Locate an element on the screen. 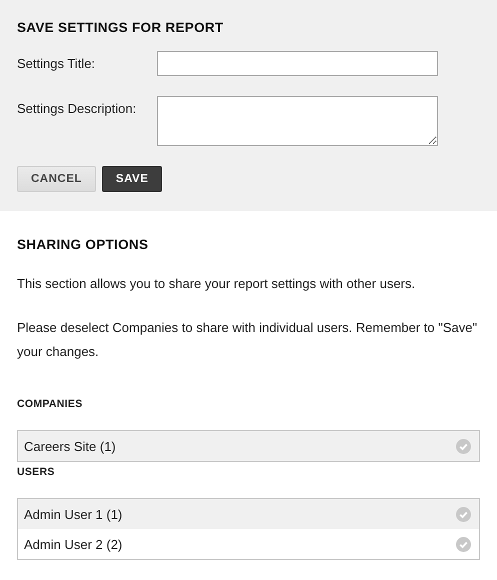 The height and width of the screenshot is (580, 497). group-heading: USERS is located at coordinates (36, 472).